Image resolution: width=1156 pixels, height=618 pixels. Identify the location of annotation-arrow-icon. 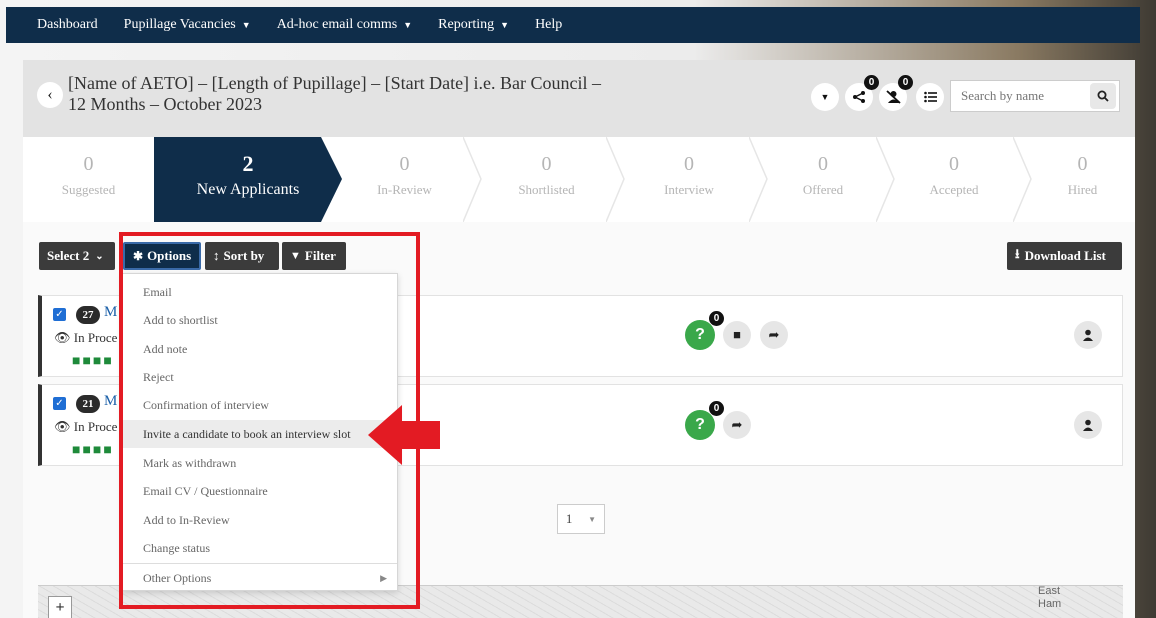
(404, 435).